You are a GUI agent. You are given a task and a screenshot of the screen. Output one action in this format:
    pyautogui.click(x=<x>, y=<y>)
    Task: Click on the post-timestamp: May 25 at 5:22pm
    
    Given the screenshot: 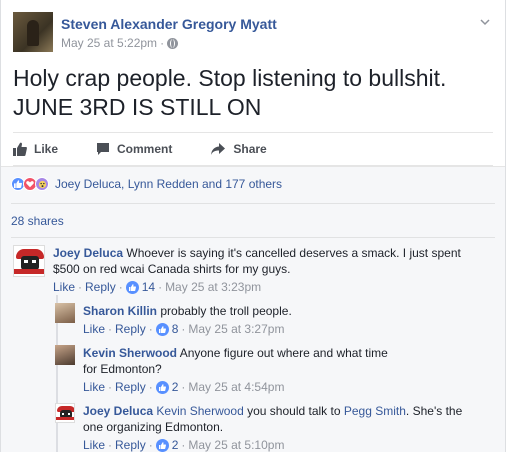 What is the action you would take?
    pyautogui.click(x=109, y=43)
    